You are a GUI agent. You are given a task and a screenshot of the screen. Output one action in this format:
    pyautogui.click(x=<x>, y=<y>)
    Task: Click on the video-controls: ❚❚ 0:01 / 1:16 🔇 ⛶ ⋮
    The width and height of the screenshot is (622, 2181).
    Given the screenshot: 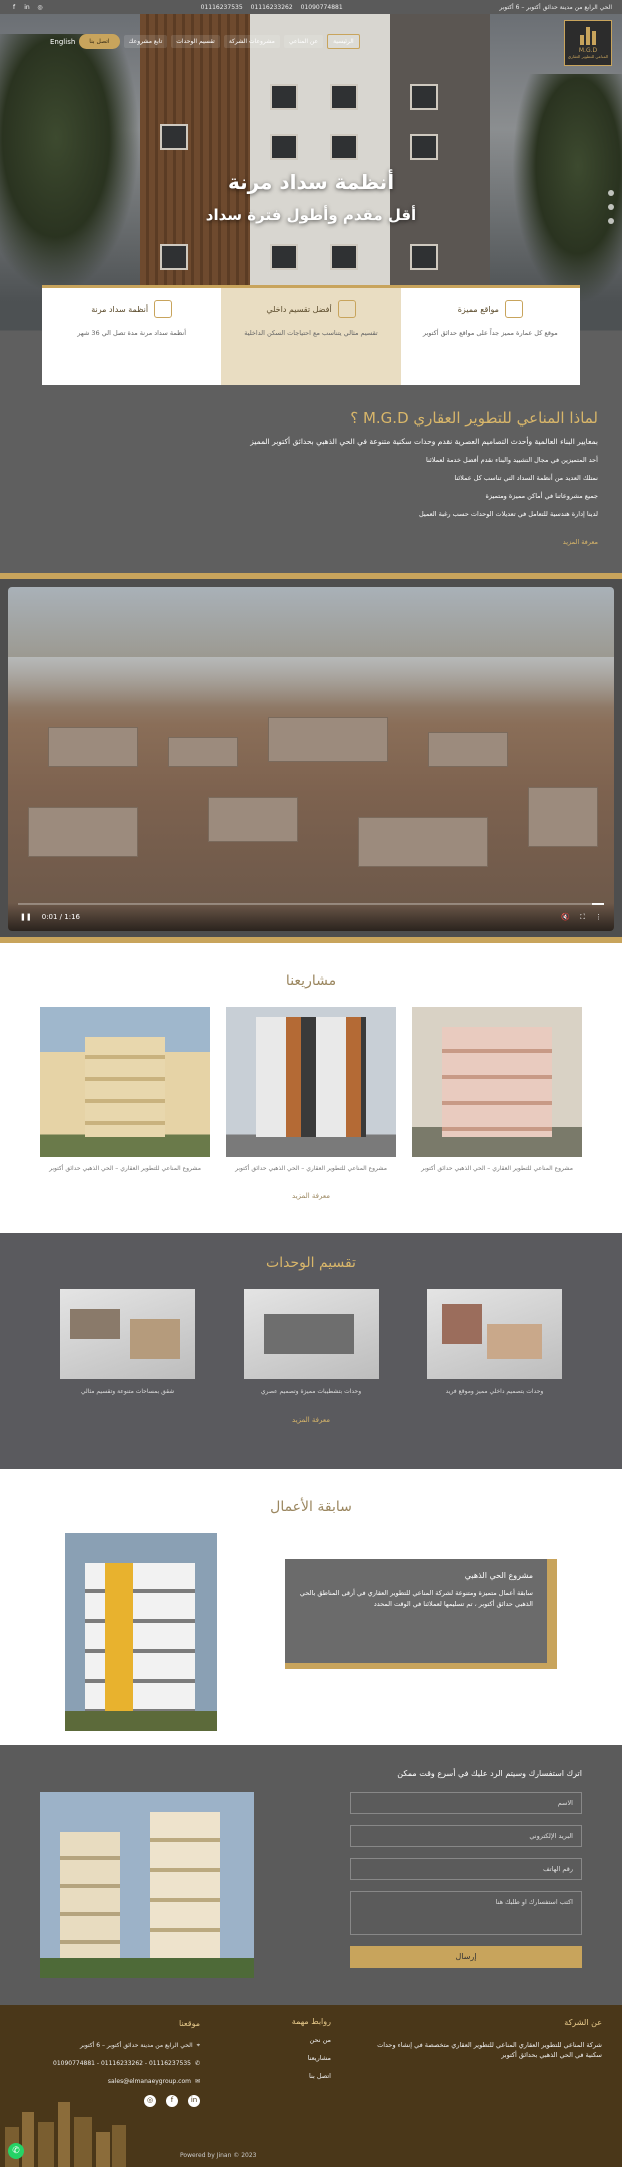 What is the action you would take?
    pyautogui.click(x=311, y=917)
    